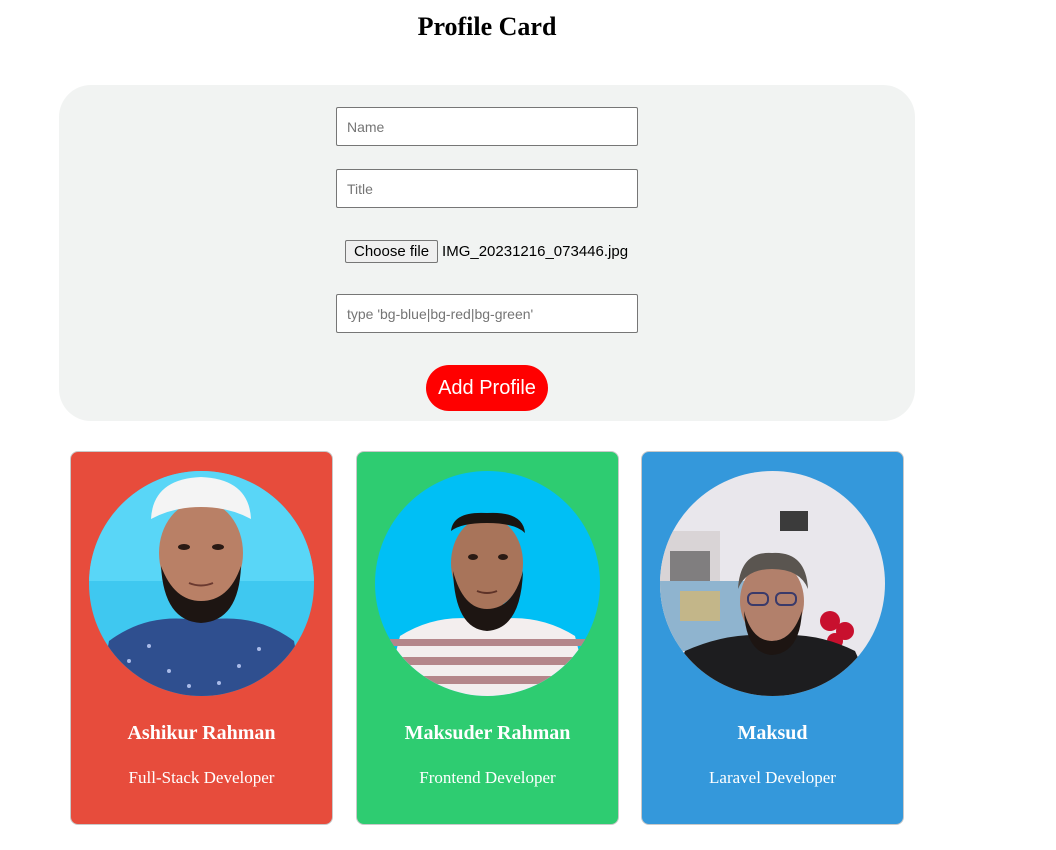 This screenshot has width=1056, height=850. What do you see at coordinates (487, 733) in the screenshot?
I see `profile-name: Maksuder Rahman` at bounding box center [487, 733].